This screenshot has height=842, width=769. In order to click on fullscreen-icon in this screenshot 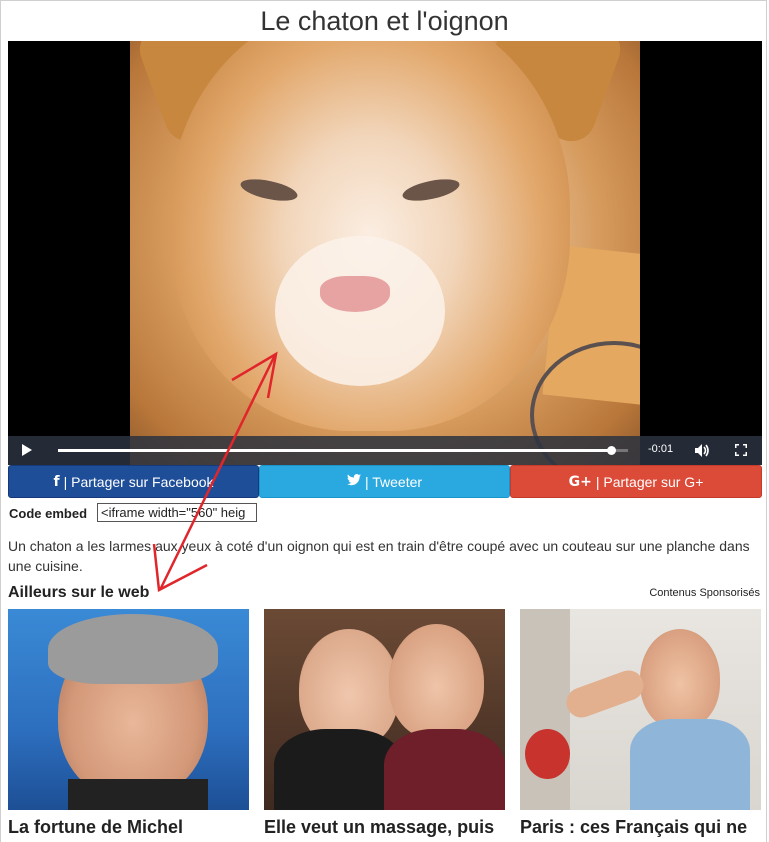, I will do `click(741, 450)`.